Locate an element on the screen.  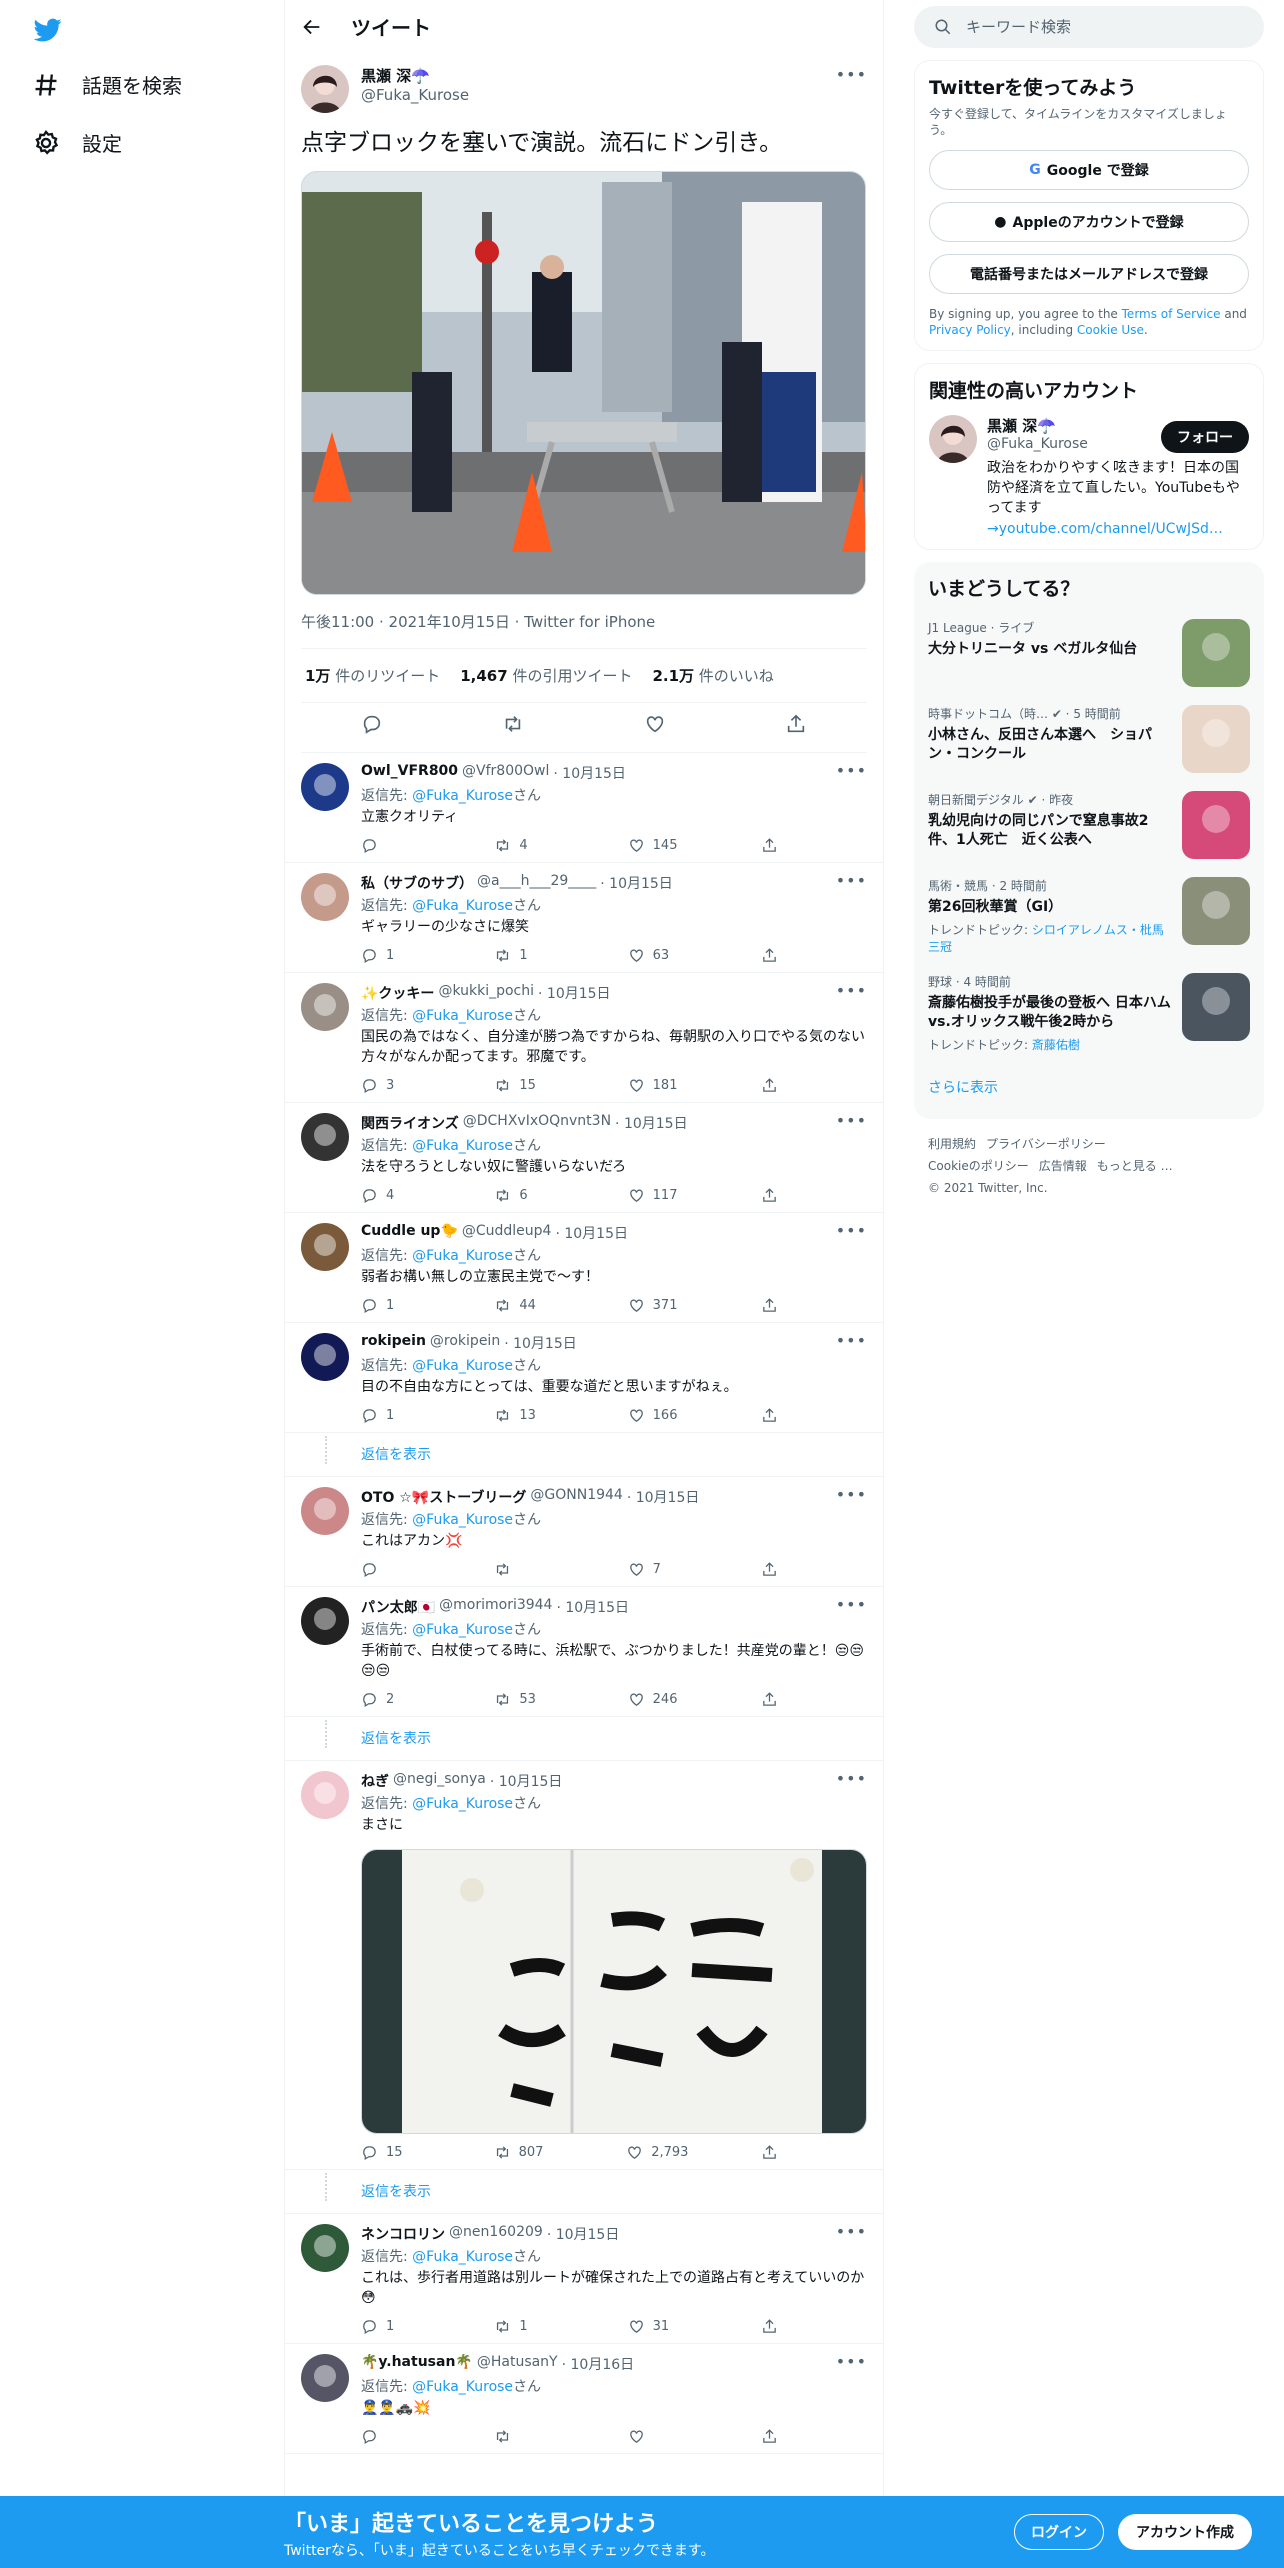
reply-author-name: ねぎ is located at coordinates (375, 1781).